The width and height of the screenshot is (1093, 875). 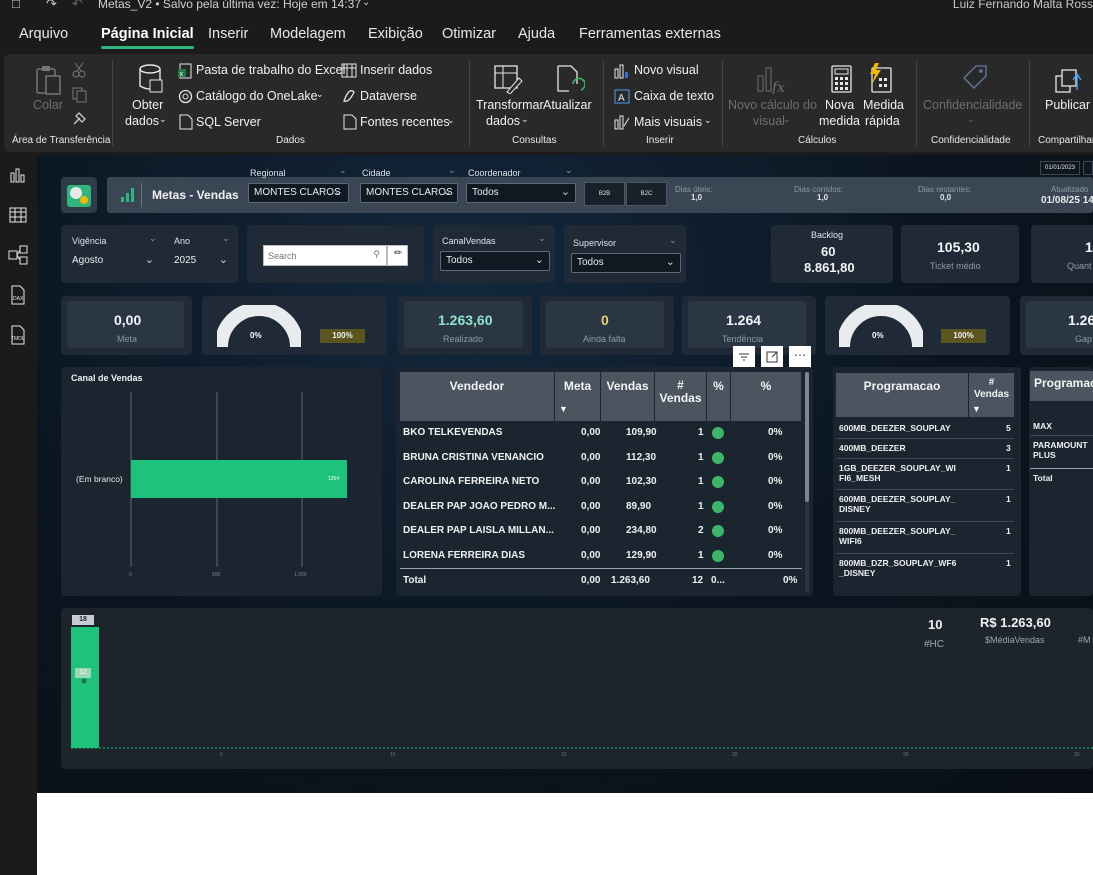 What do you see at coordinates (769, 121) in the screenshot?
I see `novo-calculo-label: visual` at bounding box center [769, 121].